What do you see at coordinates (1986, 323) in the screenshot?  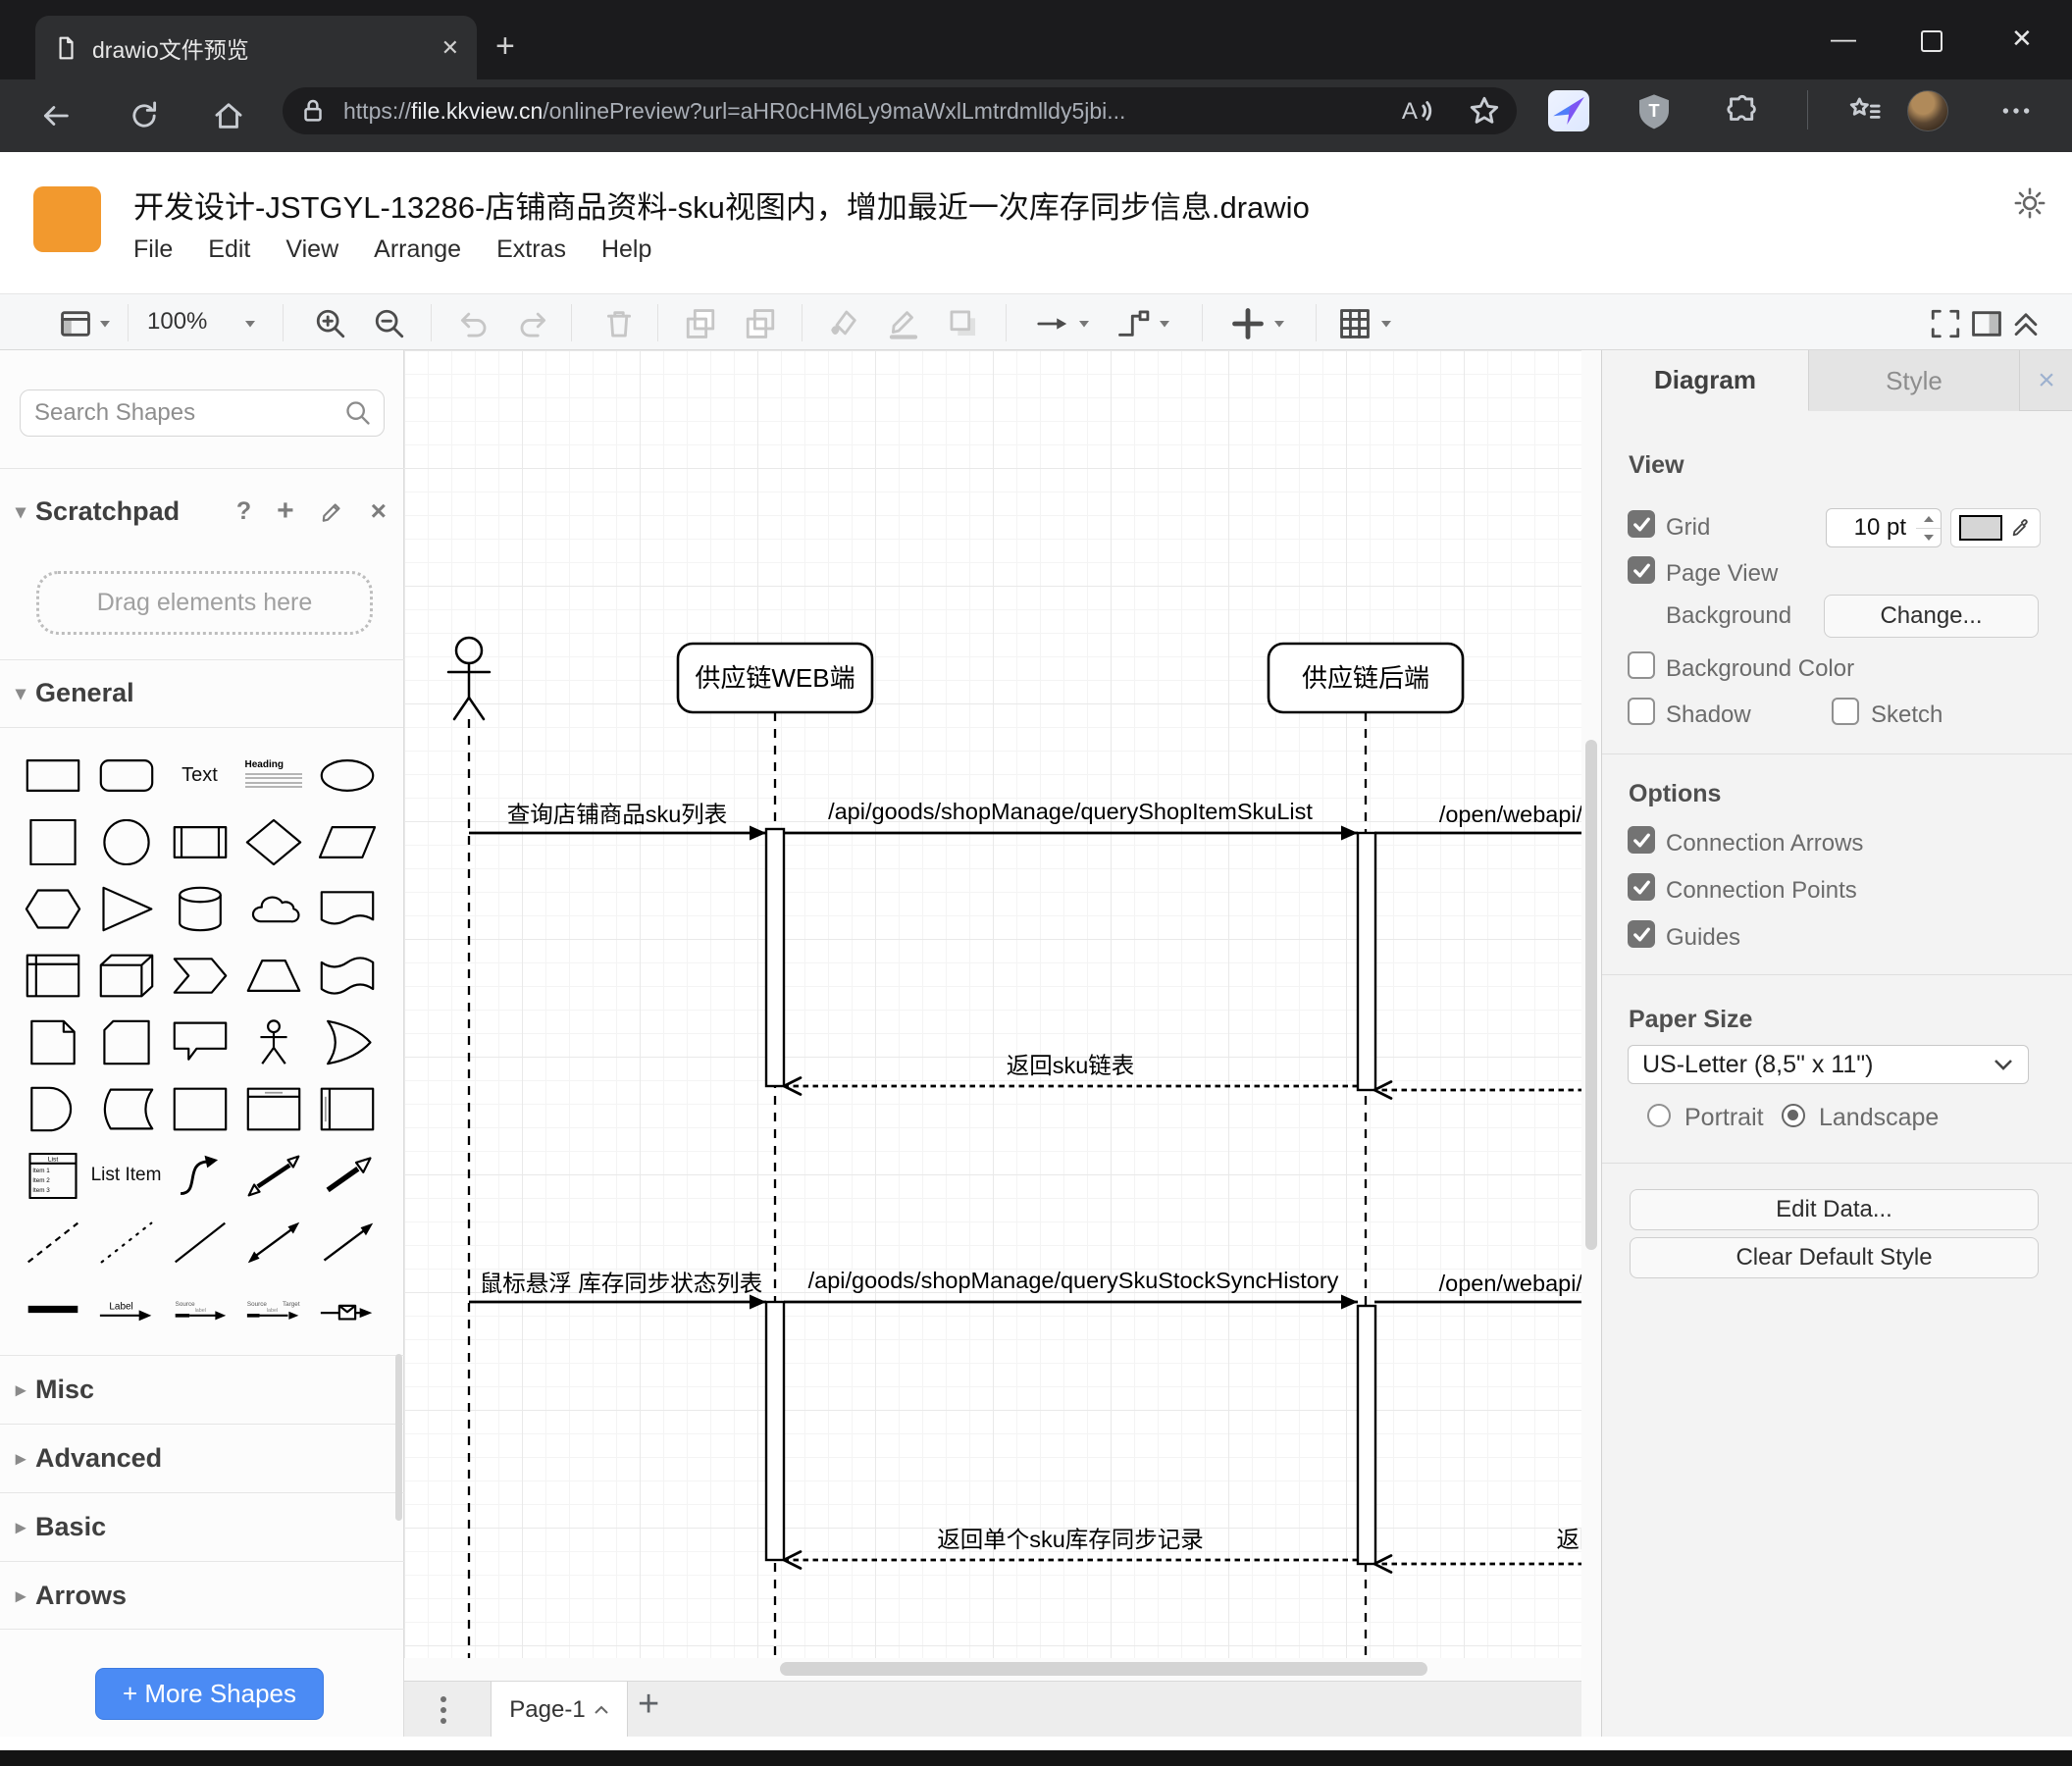 I see `format-panel-icon` at bounding box center [1986, 323].